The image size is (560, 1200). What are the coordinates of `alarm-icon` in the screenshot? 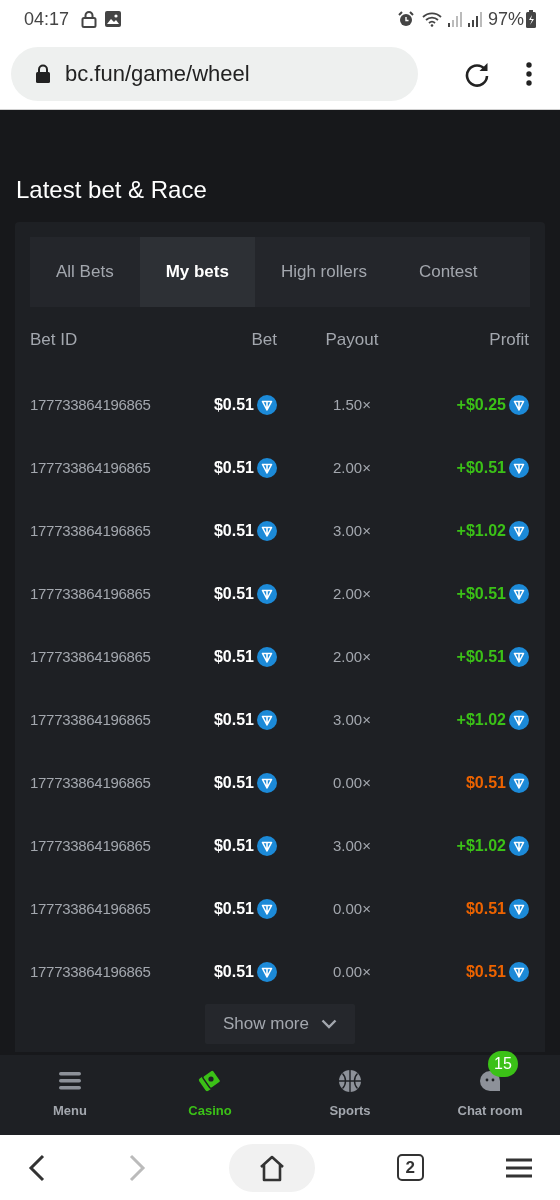 It's located at (405, 19).